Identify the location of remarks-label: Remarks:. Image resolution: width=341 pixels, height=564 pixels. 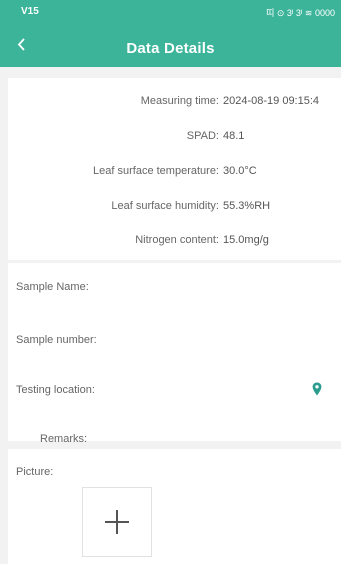
(64, 439).